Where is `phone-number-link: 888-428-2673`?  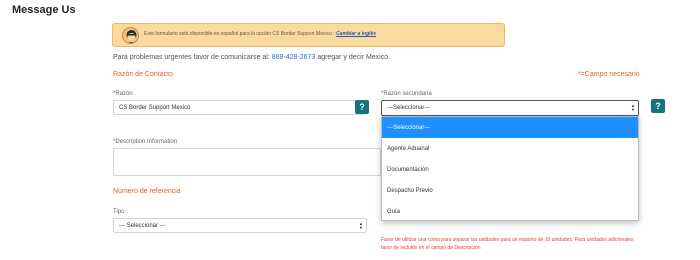
phone-number-link: 888-428-2673 is located at coordinates (294, 57).